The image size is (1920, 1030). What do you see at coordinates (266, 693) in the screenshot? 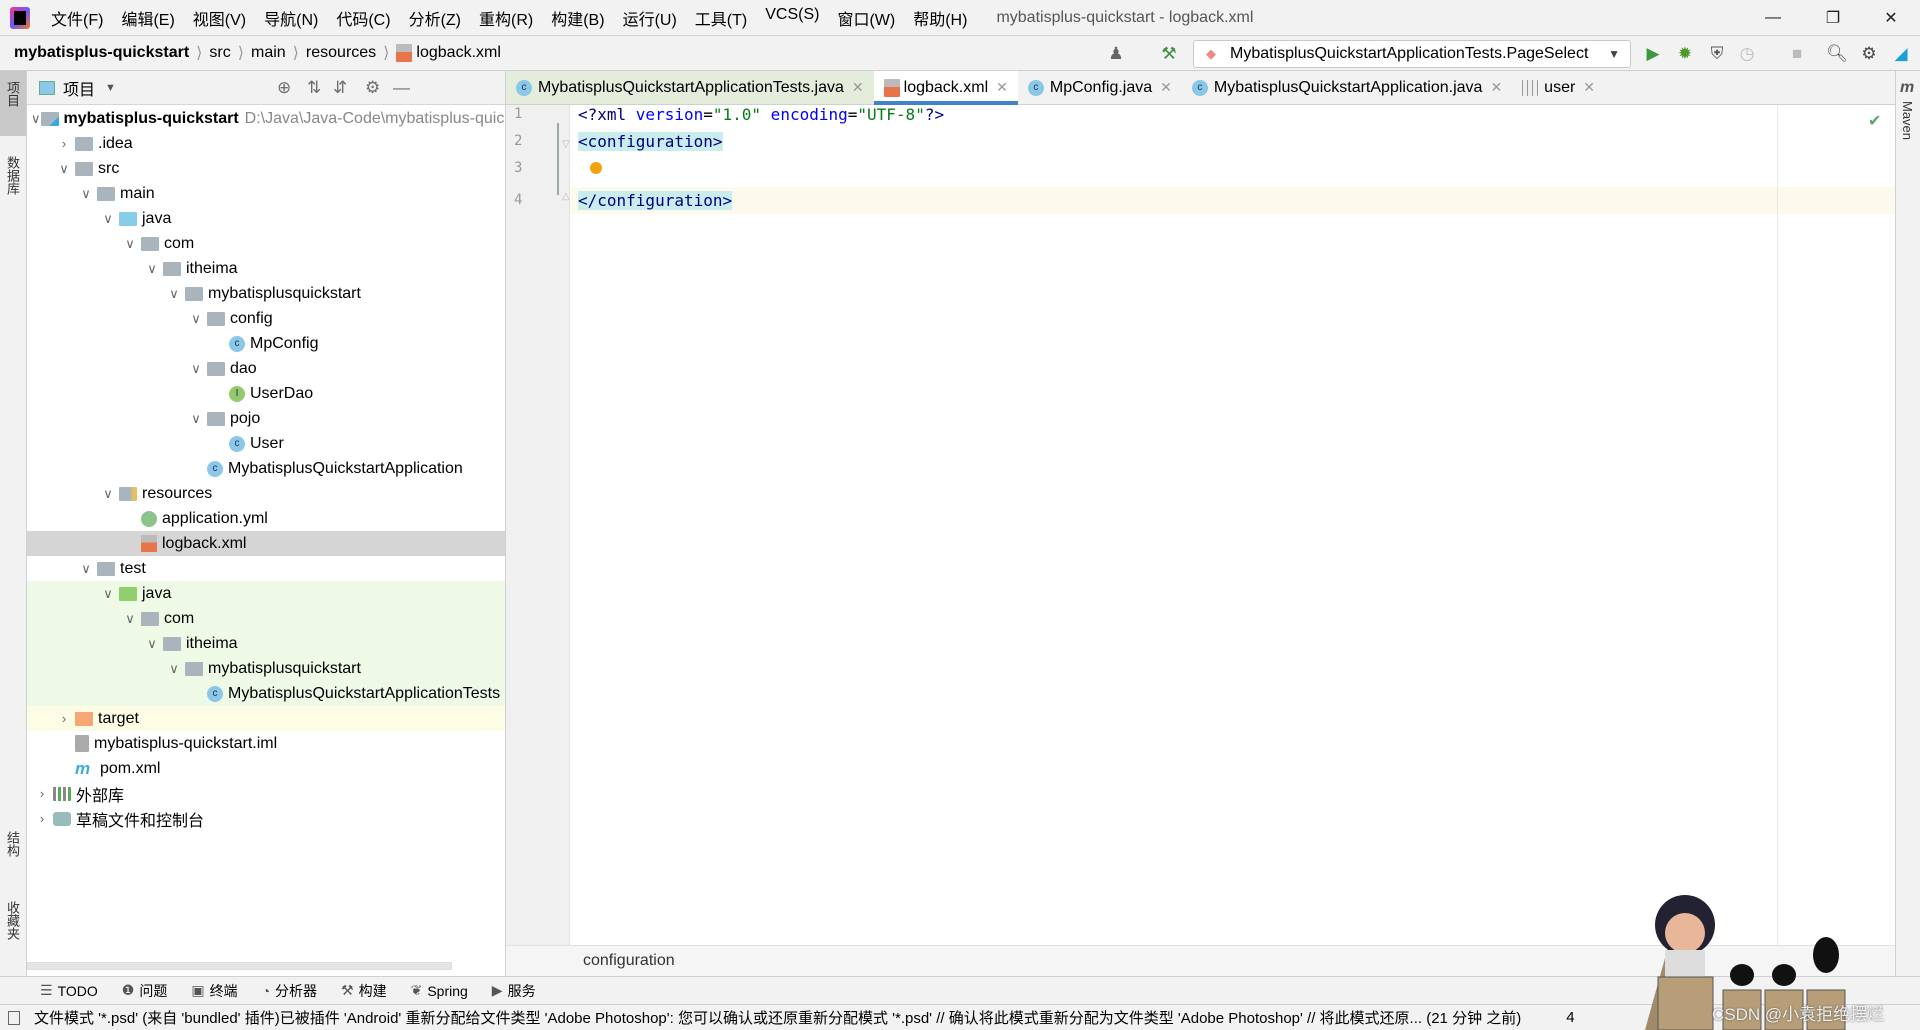
I see `tree-item: c MybatisplusQuickstartApplicationTests` at bounding box center [266, 693].